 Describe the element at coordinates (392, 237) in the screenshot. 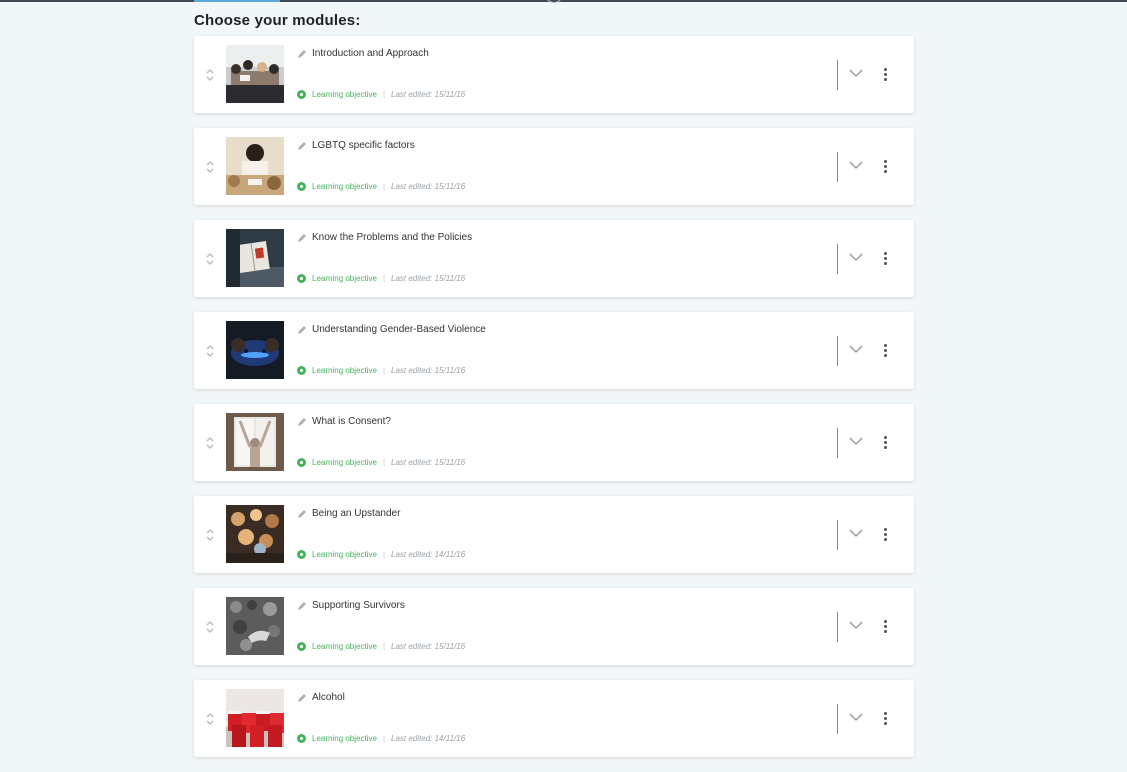

I see `module-title: Know the Problems and the Policies` at that location.